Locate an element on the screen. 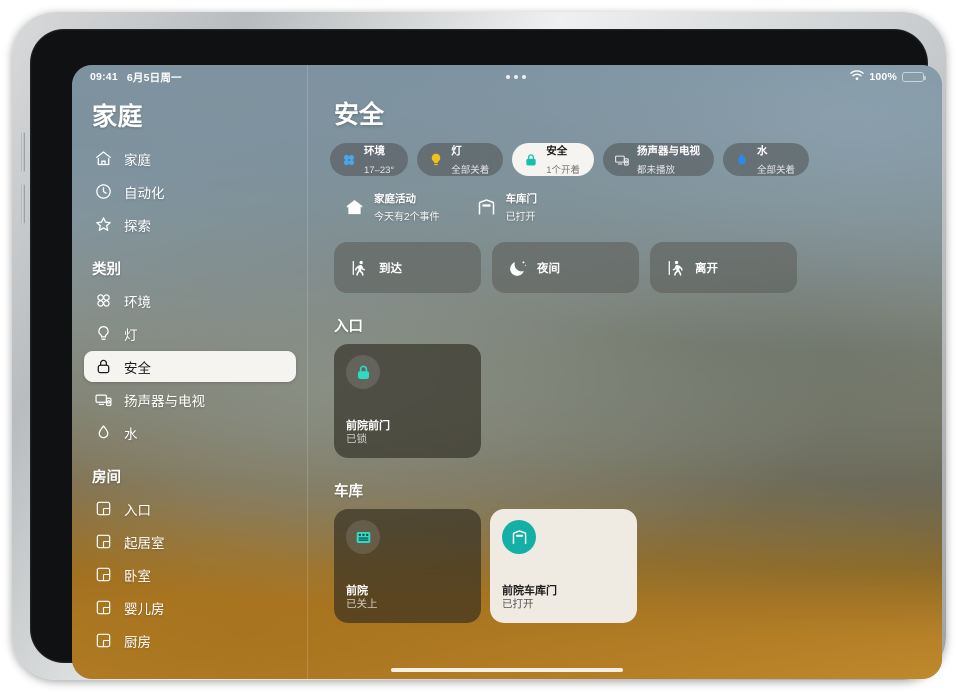 The height and width of the screenshot is (692, 958). room-section-entryway: 入口 前院前门 已锁 is located at coordinates (625, 375).